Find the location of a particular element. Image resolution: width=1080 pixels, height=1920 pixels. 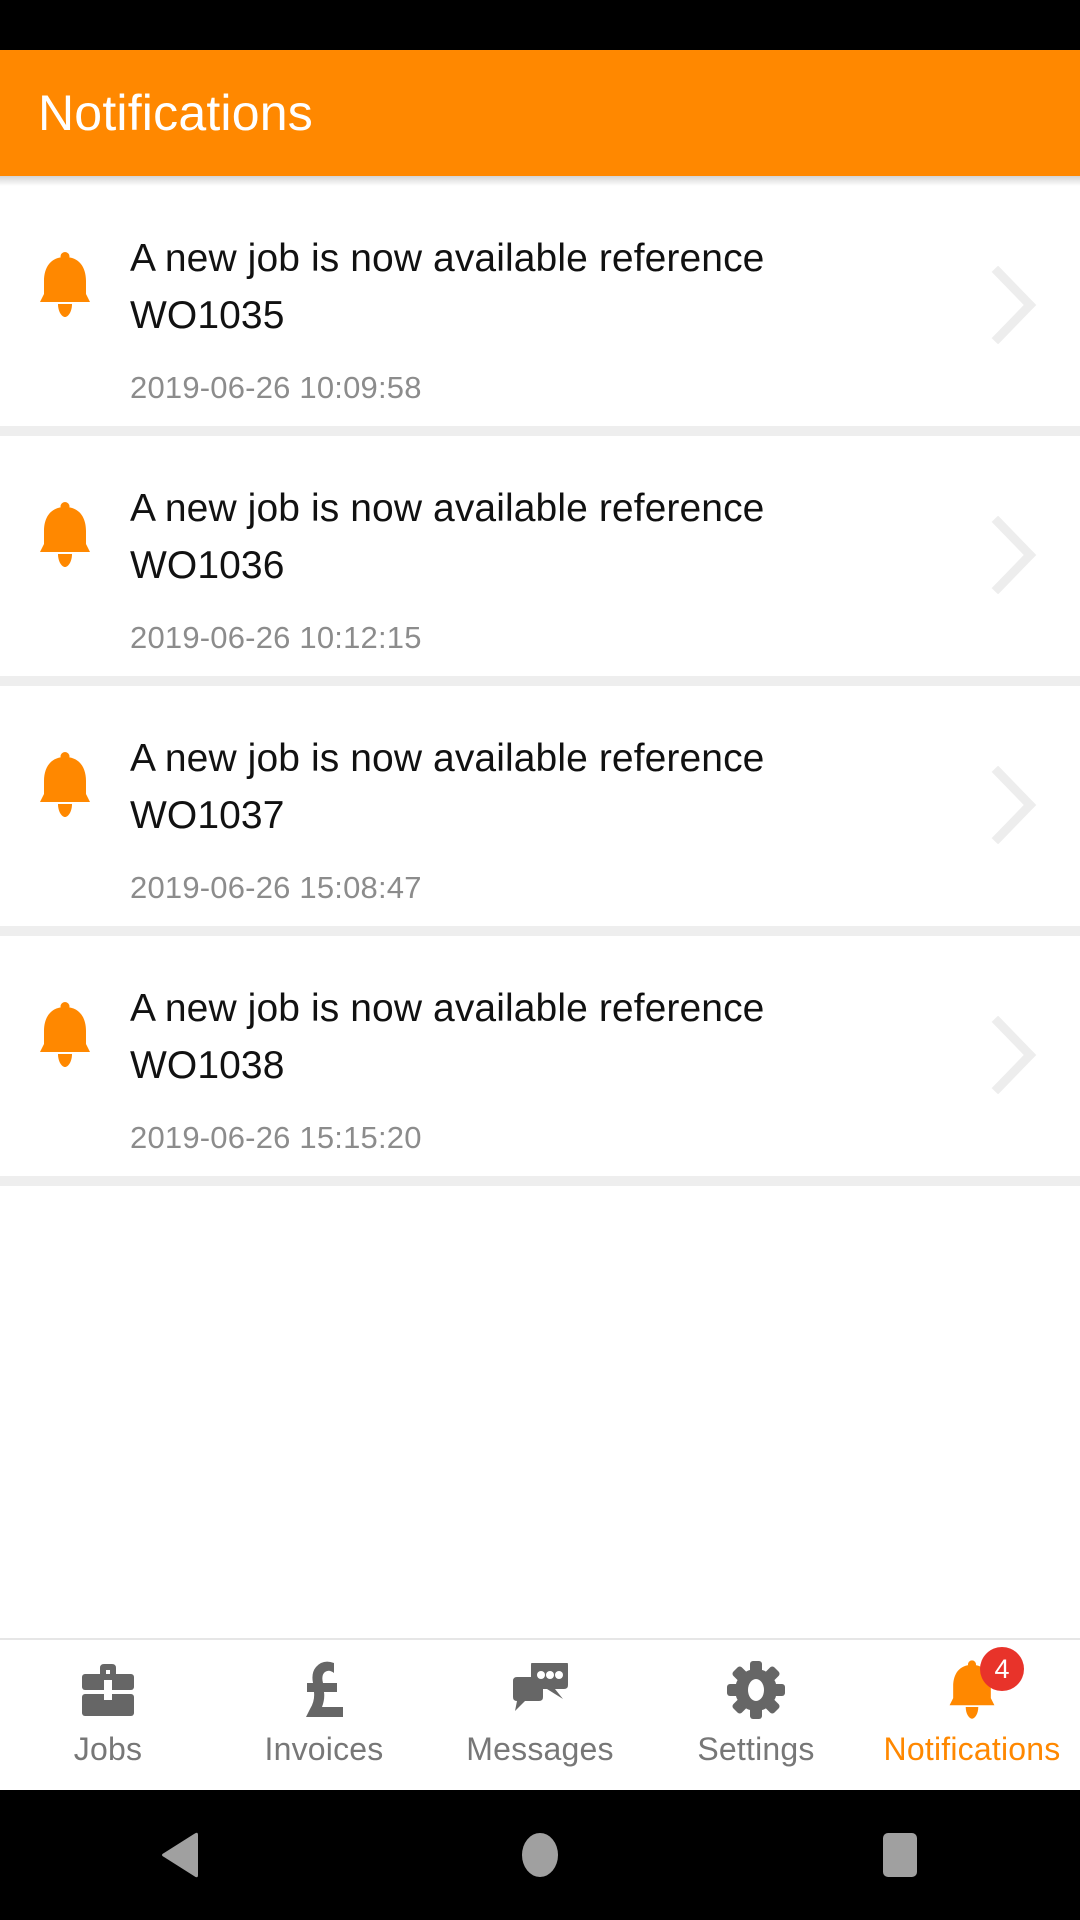

notification-timestamp: 2019-06-26 15:15:20 is located at coordinates (276, 1137).